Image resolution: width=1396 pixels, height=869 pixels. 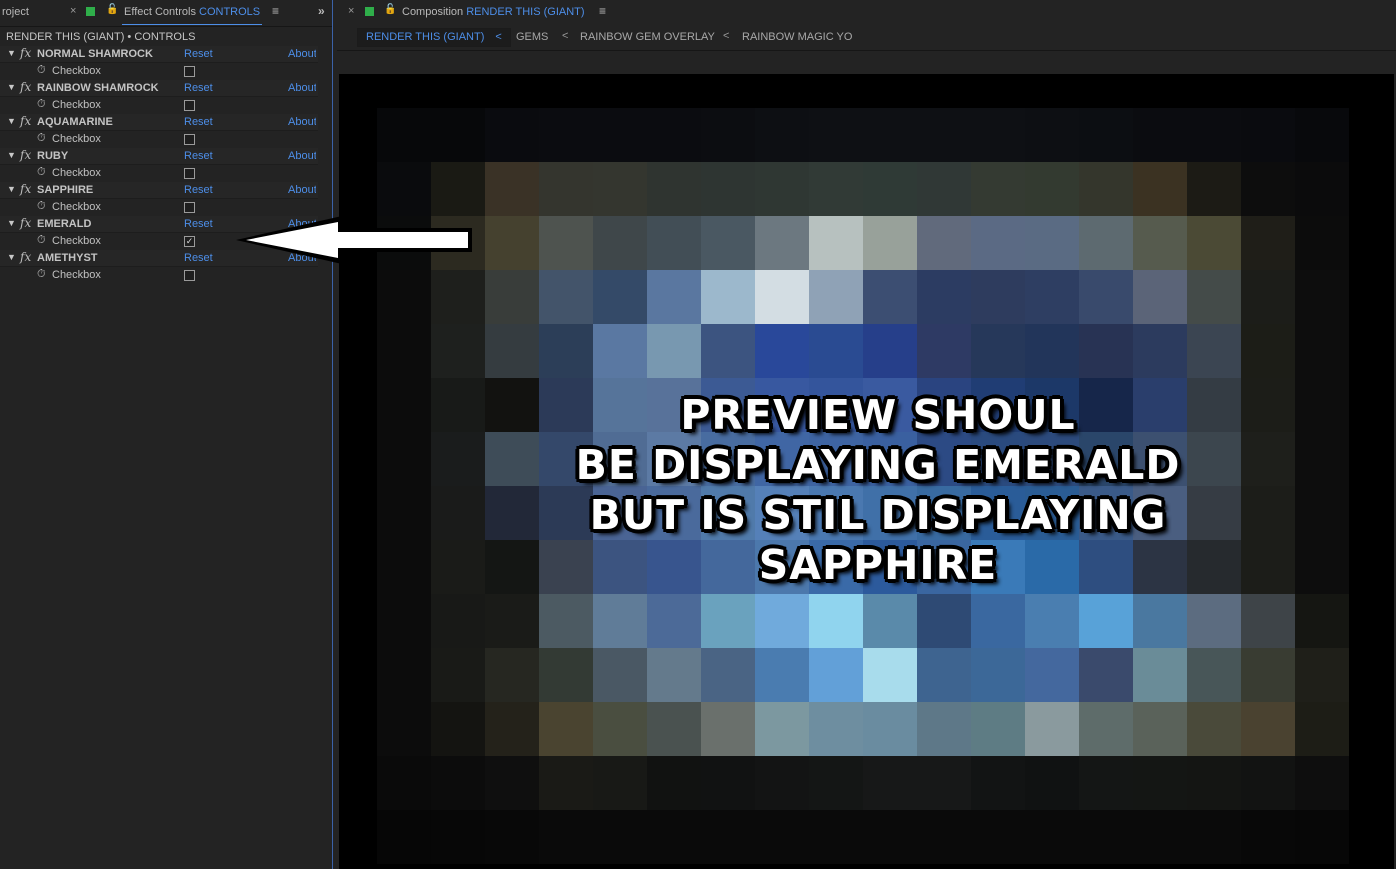 What do you see at coordinates (53, 156) in the screenshot?
I see `effect-name: RUBY` at bounding box center [53, 156].